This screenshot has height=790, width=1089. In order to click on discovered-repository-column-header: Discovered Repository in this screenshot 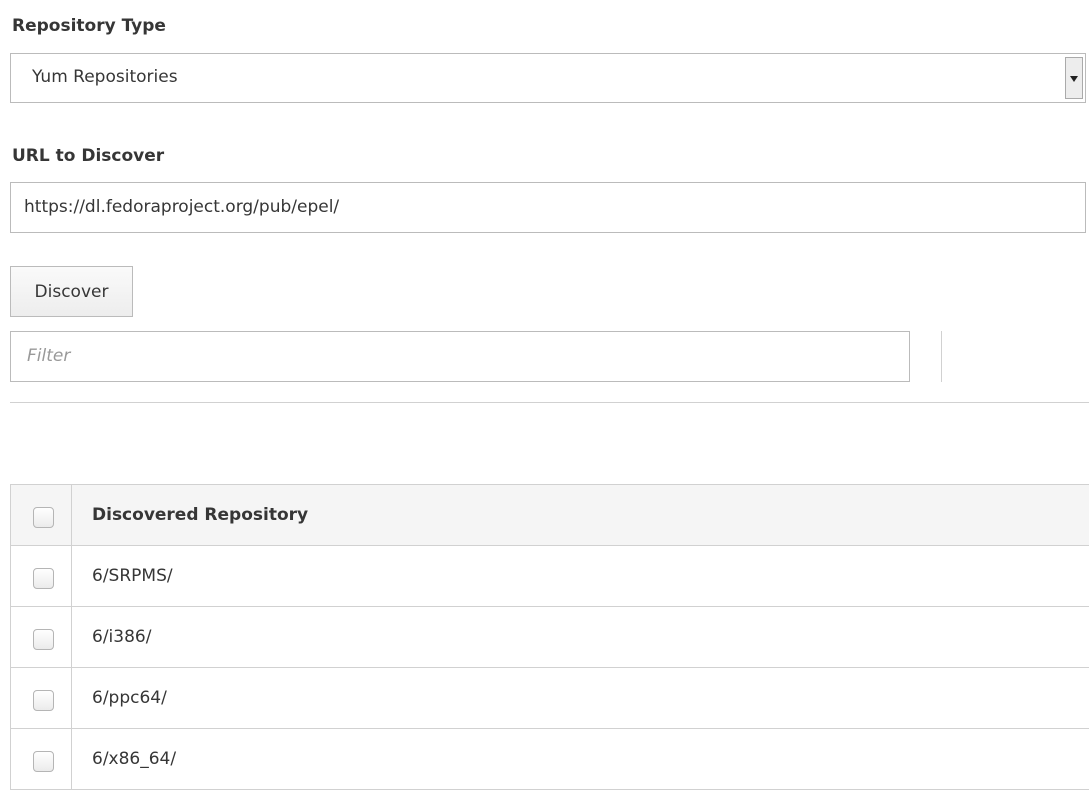, I will do `click(200, 515)`.